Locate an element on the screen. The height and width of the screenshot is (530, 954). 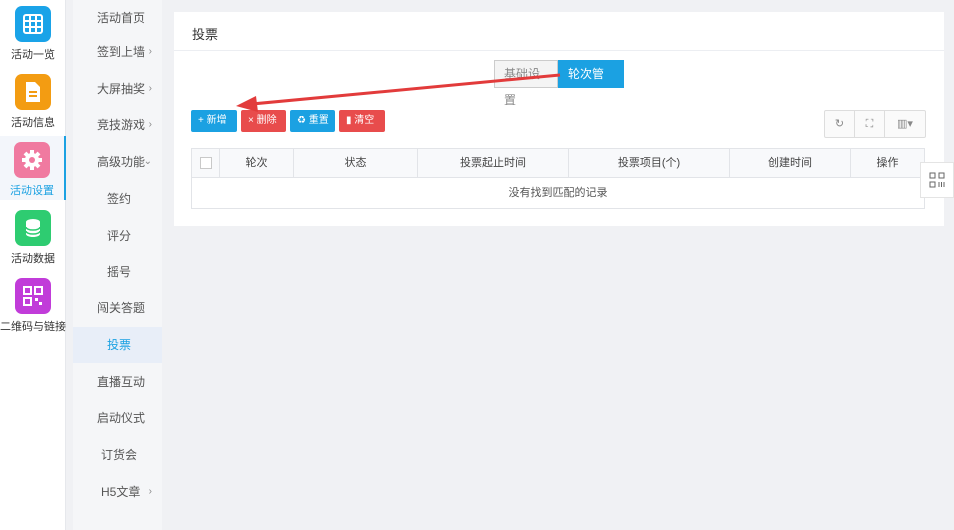
tab-basic-settings: 基础设置 is located at coordinates (526, 83).